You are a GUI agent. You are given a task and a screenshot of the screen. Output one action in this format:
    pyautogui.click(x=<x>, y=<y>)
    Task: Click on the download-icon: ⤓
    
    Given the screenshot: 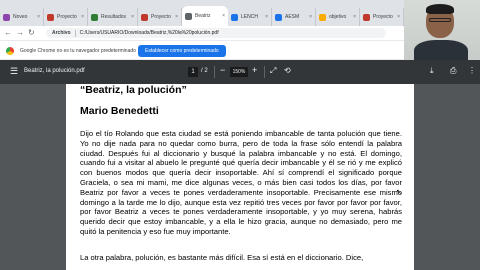 What is the action you would take?
    pyautogui.click(x=432, y=71)
    